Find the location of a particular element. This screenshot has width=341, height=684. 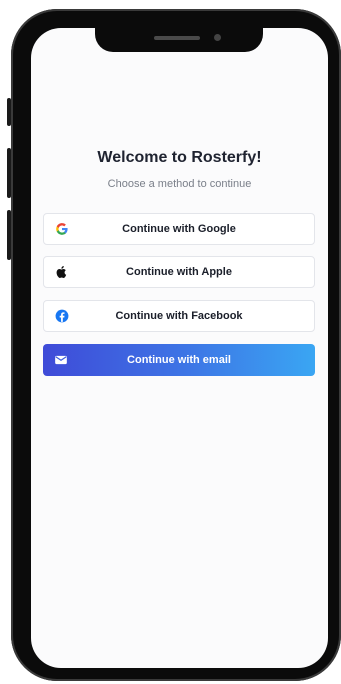

continue-with-google-button: Continue with Google is located at coordinates (179, 229).